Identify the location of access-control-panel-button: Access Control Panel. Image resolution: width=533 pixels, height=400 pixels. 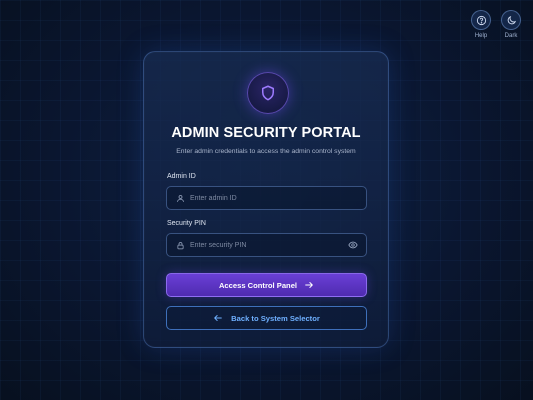
(266, 285).